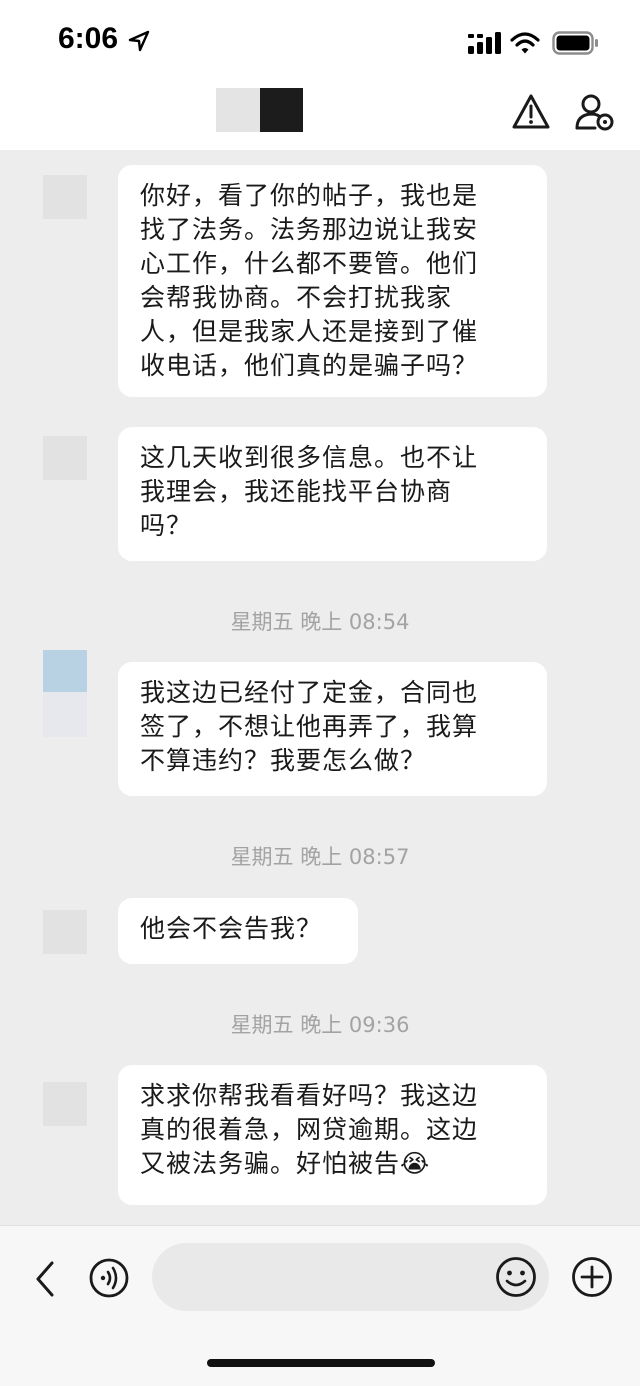  I want to click on message-line: 求求你帮我看看好吗？我这边, so click(309, 1095).